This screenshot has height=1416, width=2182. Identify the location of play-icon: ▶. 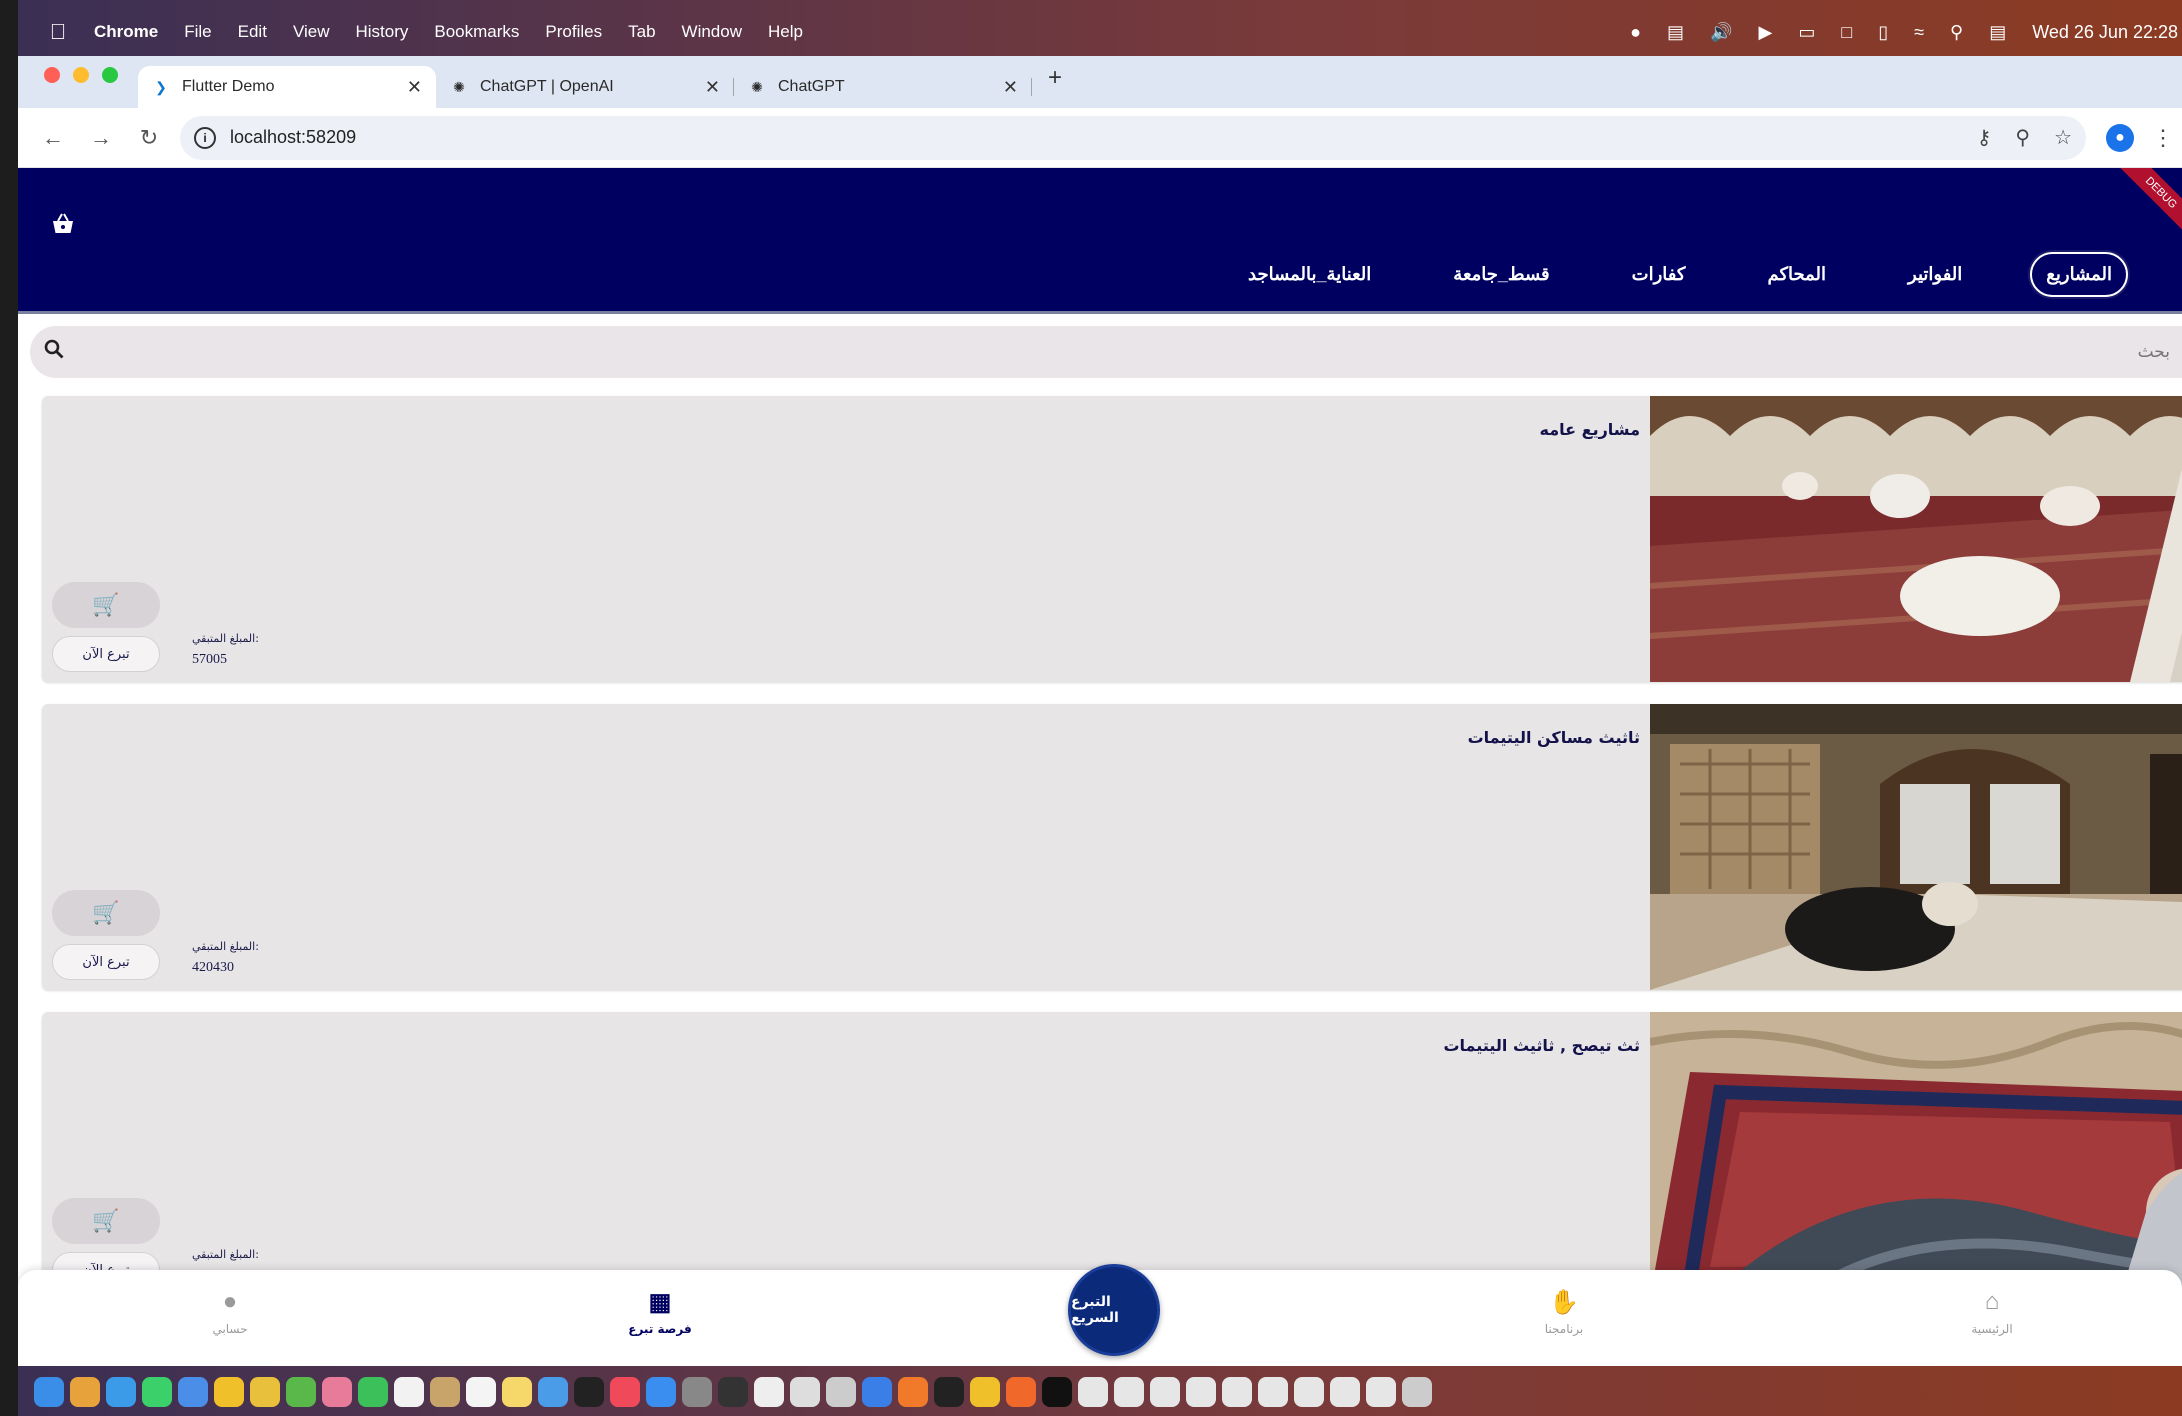
(1765, 32).